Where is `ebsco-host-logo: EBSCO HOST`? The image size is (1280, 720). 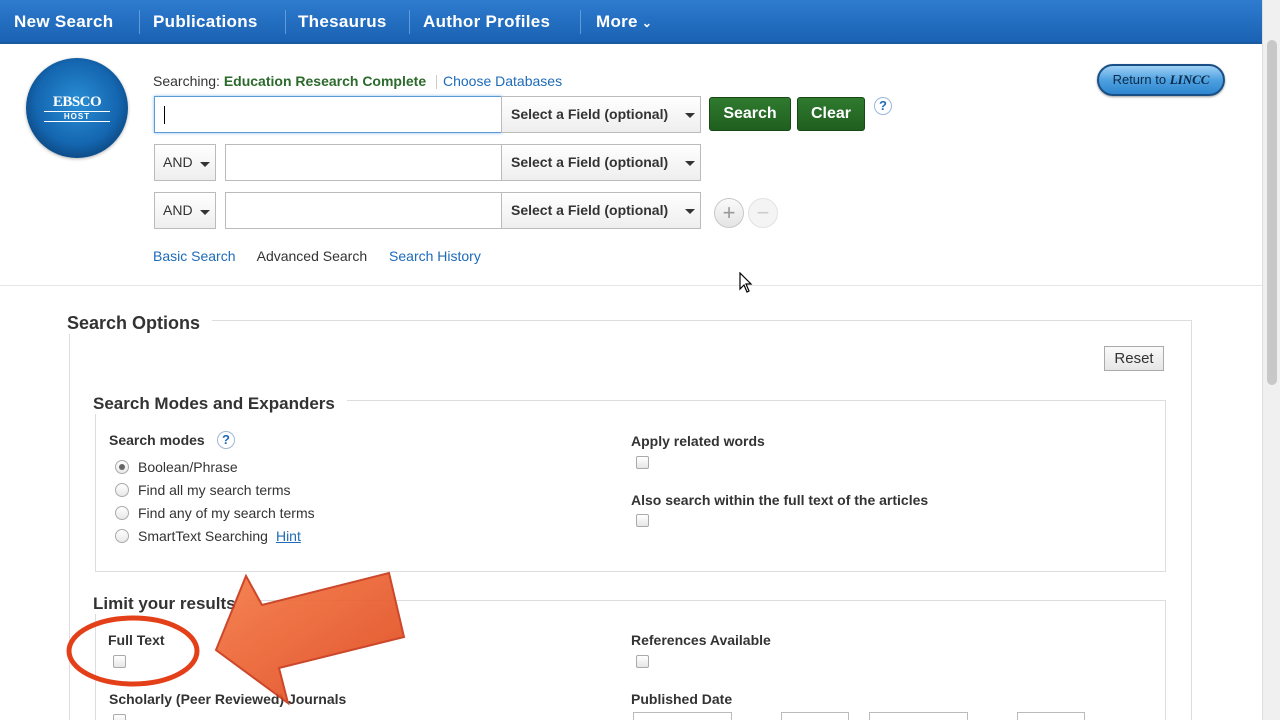 ebsco-host-logo: EBSCO HOST is located at coordinates (77, 108).